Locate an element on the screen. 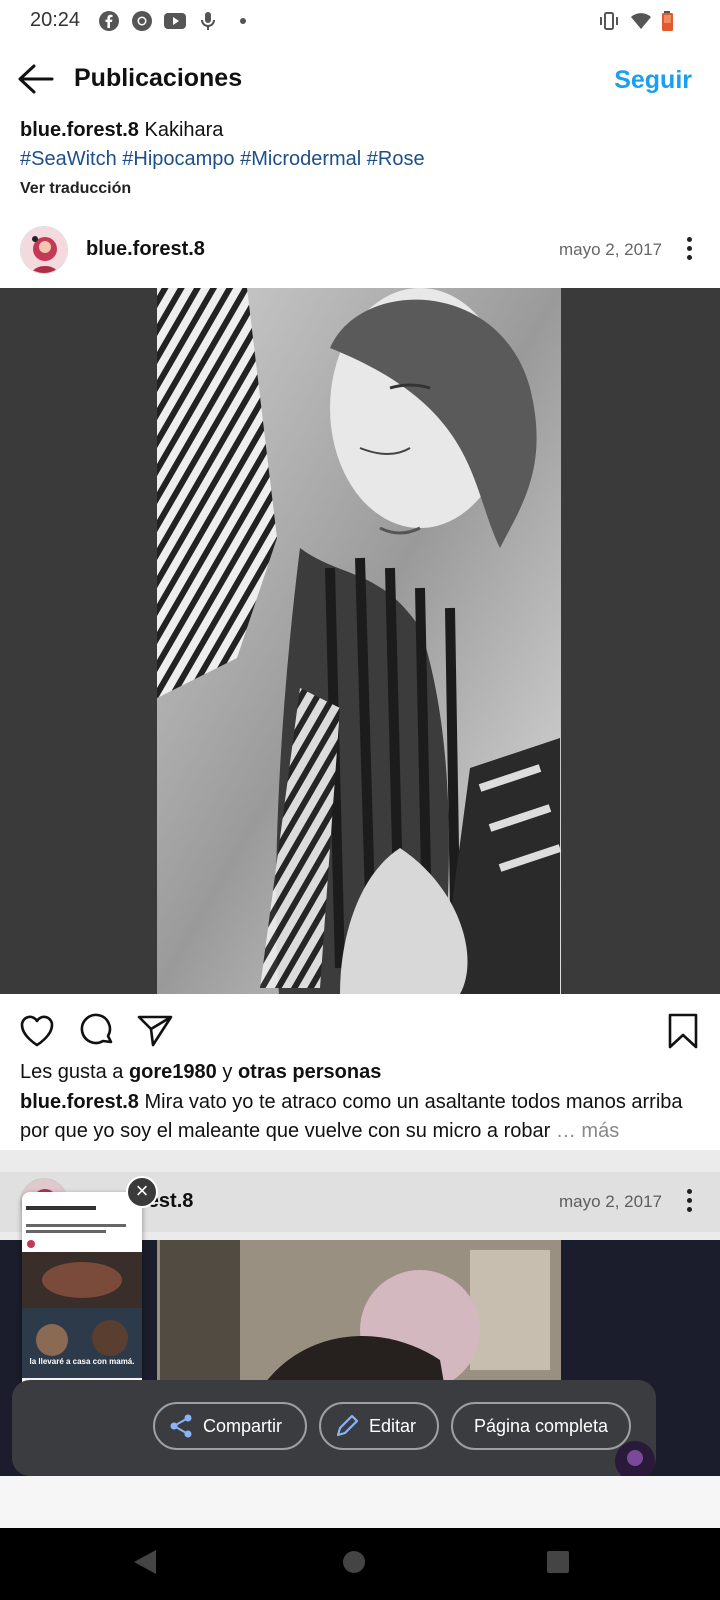  likes-others: otras personas is located at coordinates (309, 1072).